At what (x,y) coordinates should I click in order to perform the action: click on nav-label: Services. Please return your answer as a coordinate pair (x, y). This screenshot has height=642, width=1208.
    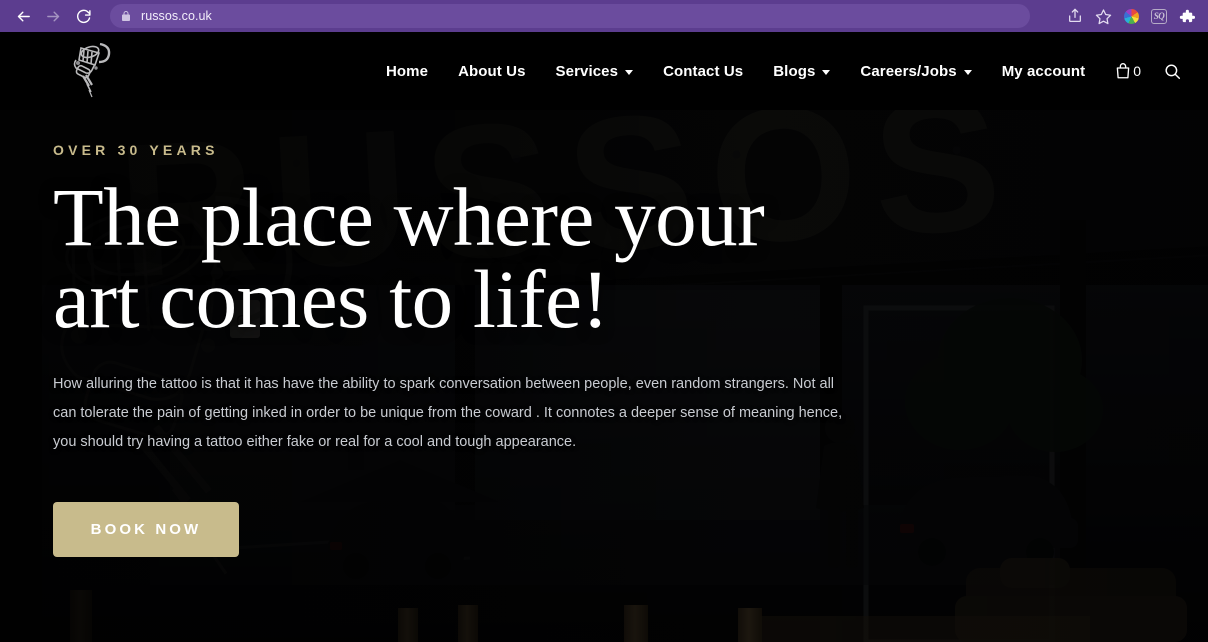
    Looking at the image, I should click on (587, 71).